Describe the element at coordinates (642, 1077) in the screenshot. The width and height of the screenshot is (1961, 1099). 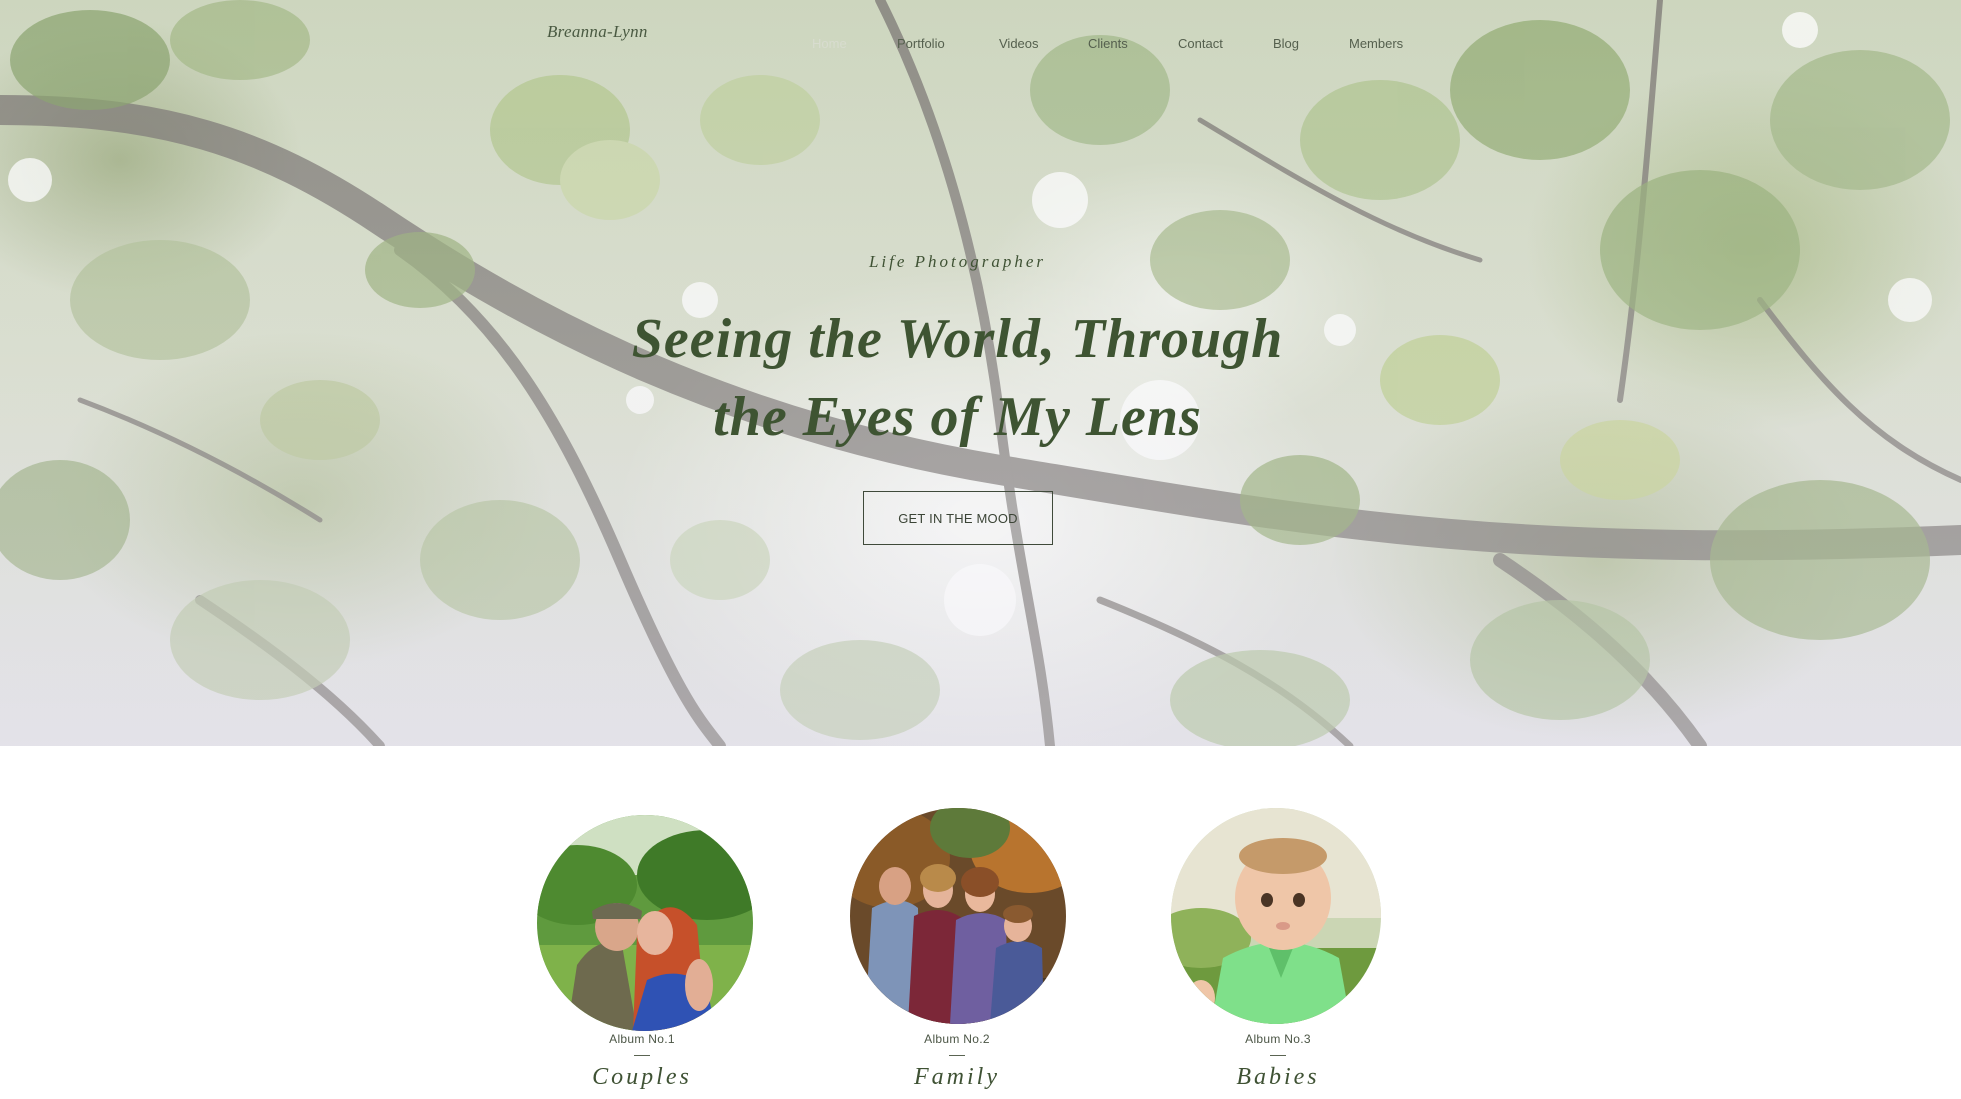
I see `album-title-couples: Couples` at that location.